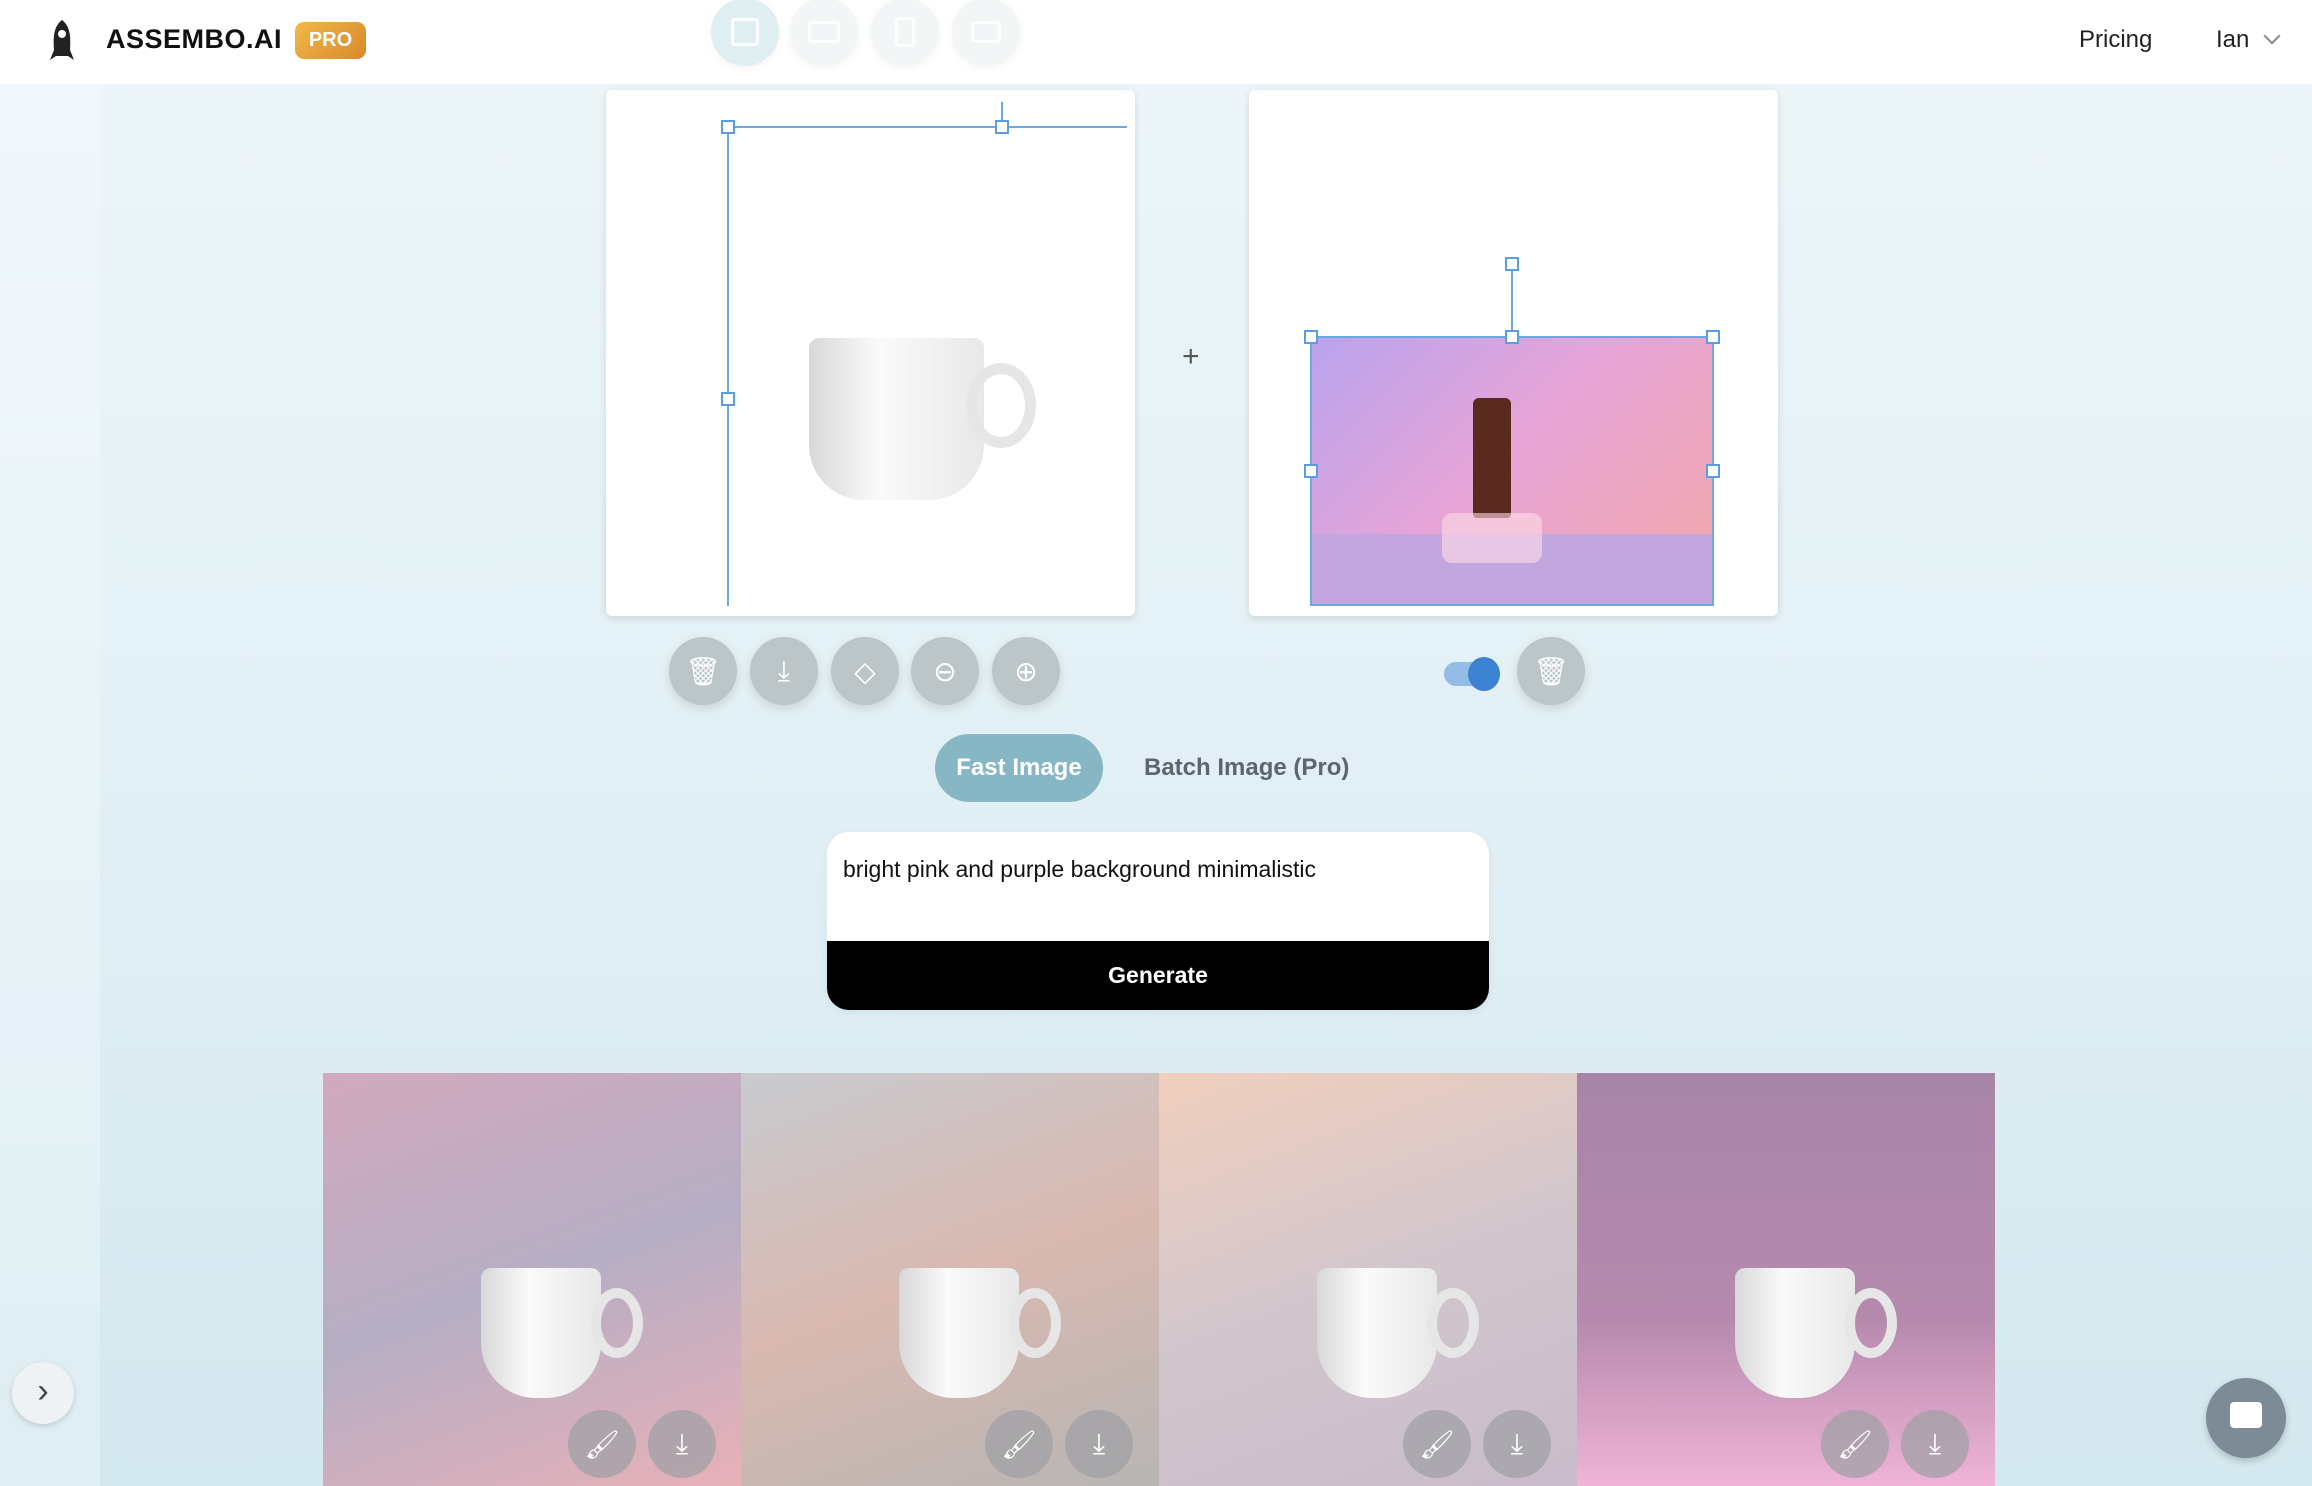  I want to click on zoom-out-icon: ⊖, so click(945, 671).